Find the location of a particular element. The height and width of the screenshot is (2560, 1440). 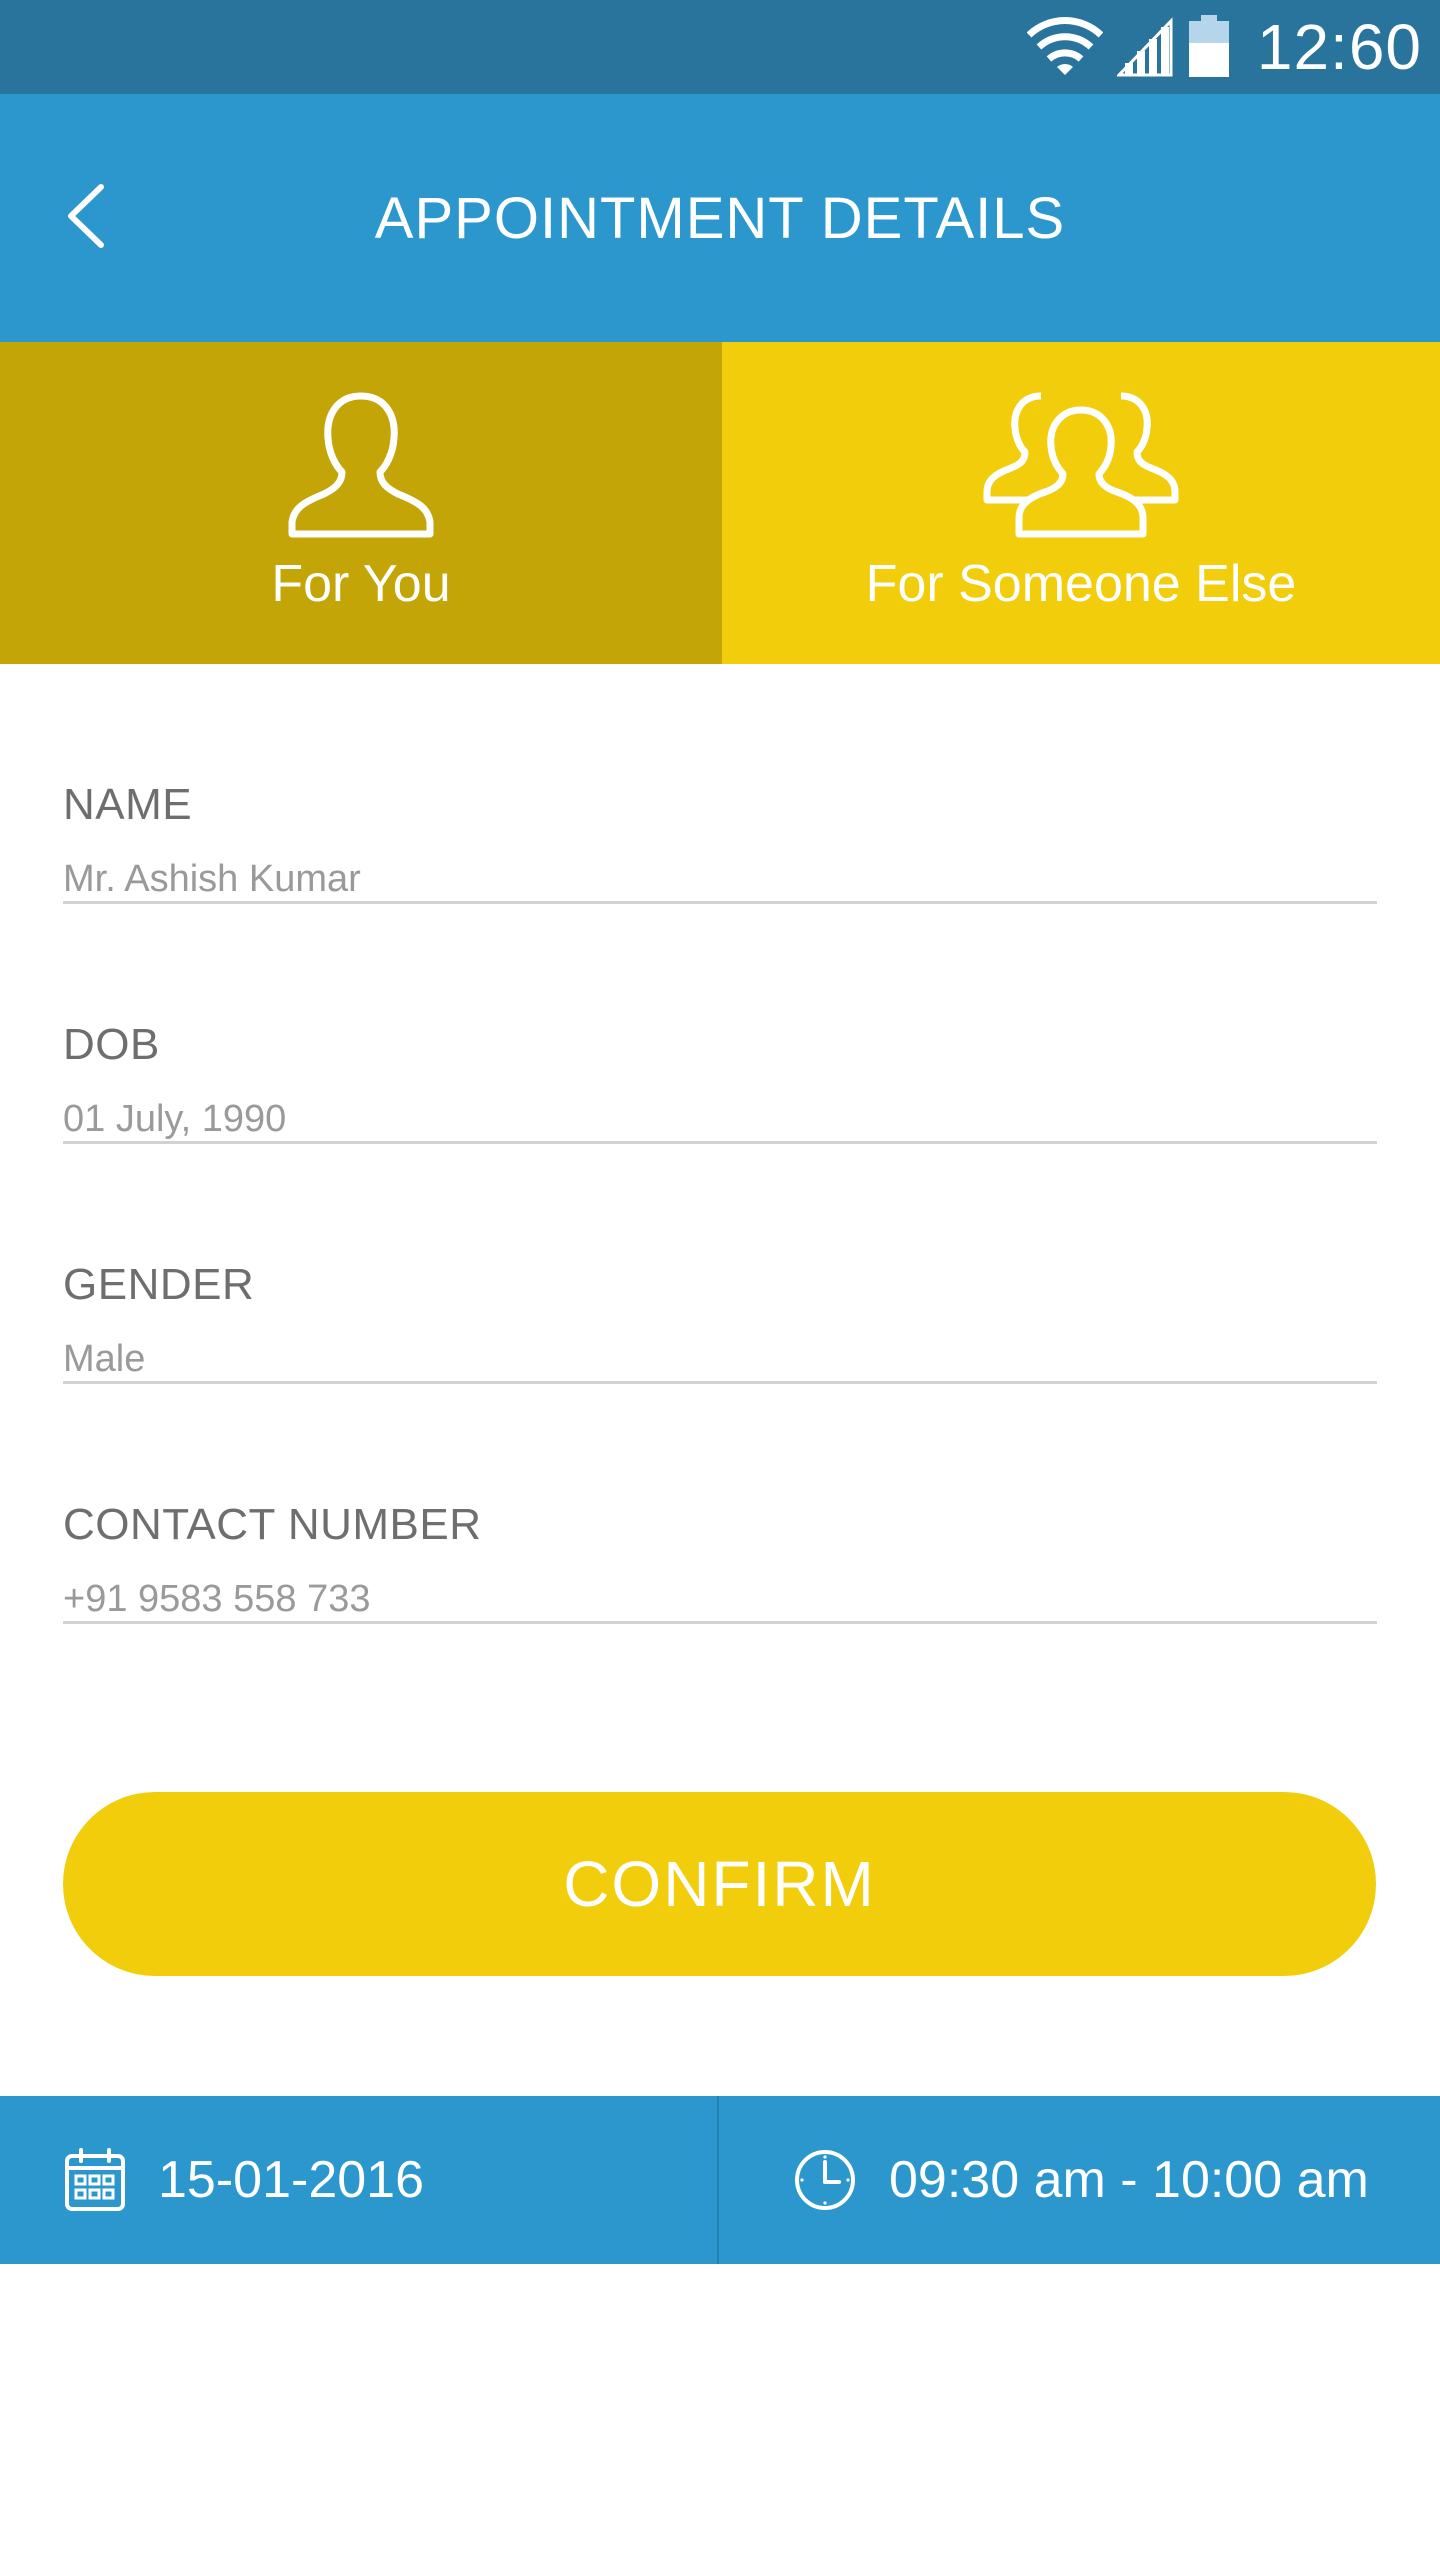

tab-for-you: For You is located at coordinates (361, 503).